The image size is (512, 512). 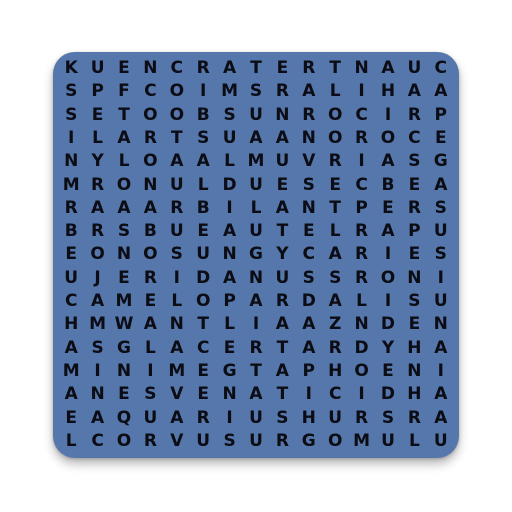 What do you see at coordinates (71, 68) in the screenshot?
I see `letter-cell: K` at bounding box center [71, 68].